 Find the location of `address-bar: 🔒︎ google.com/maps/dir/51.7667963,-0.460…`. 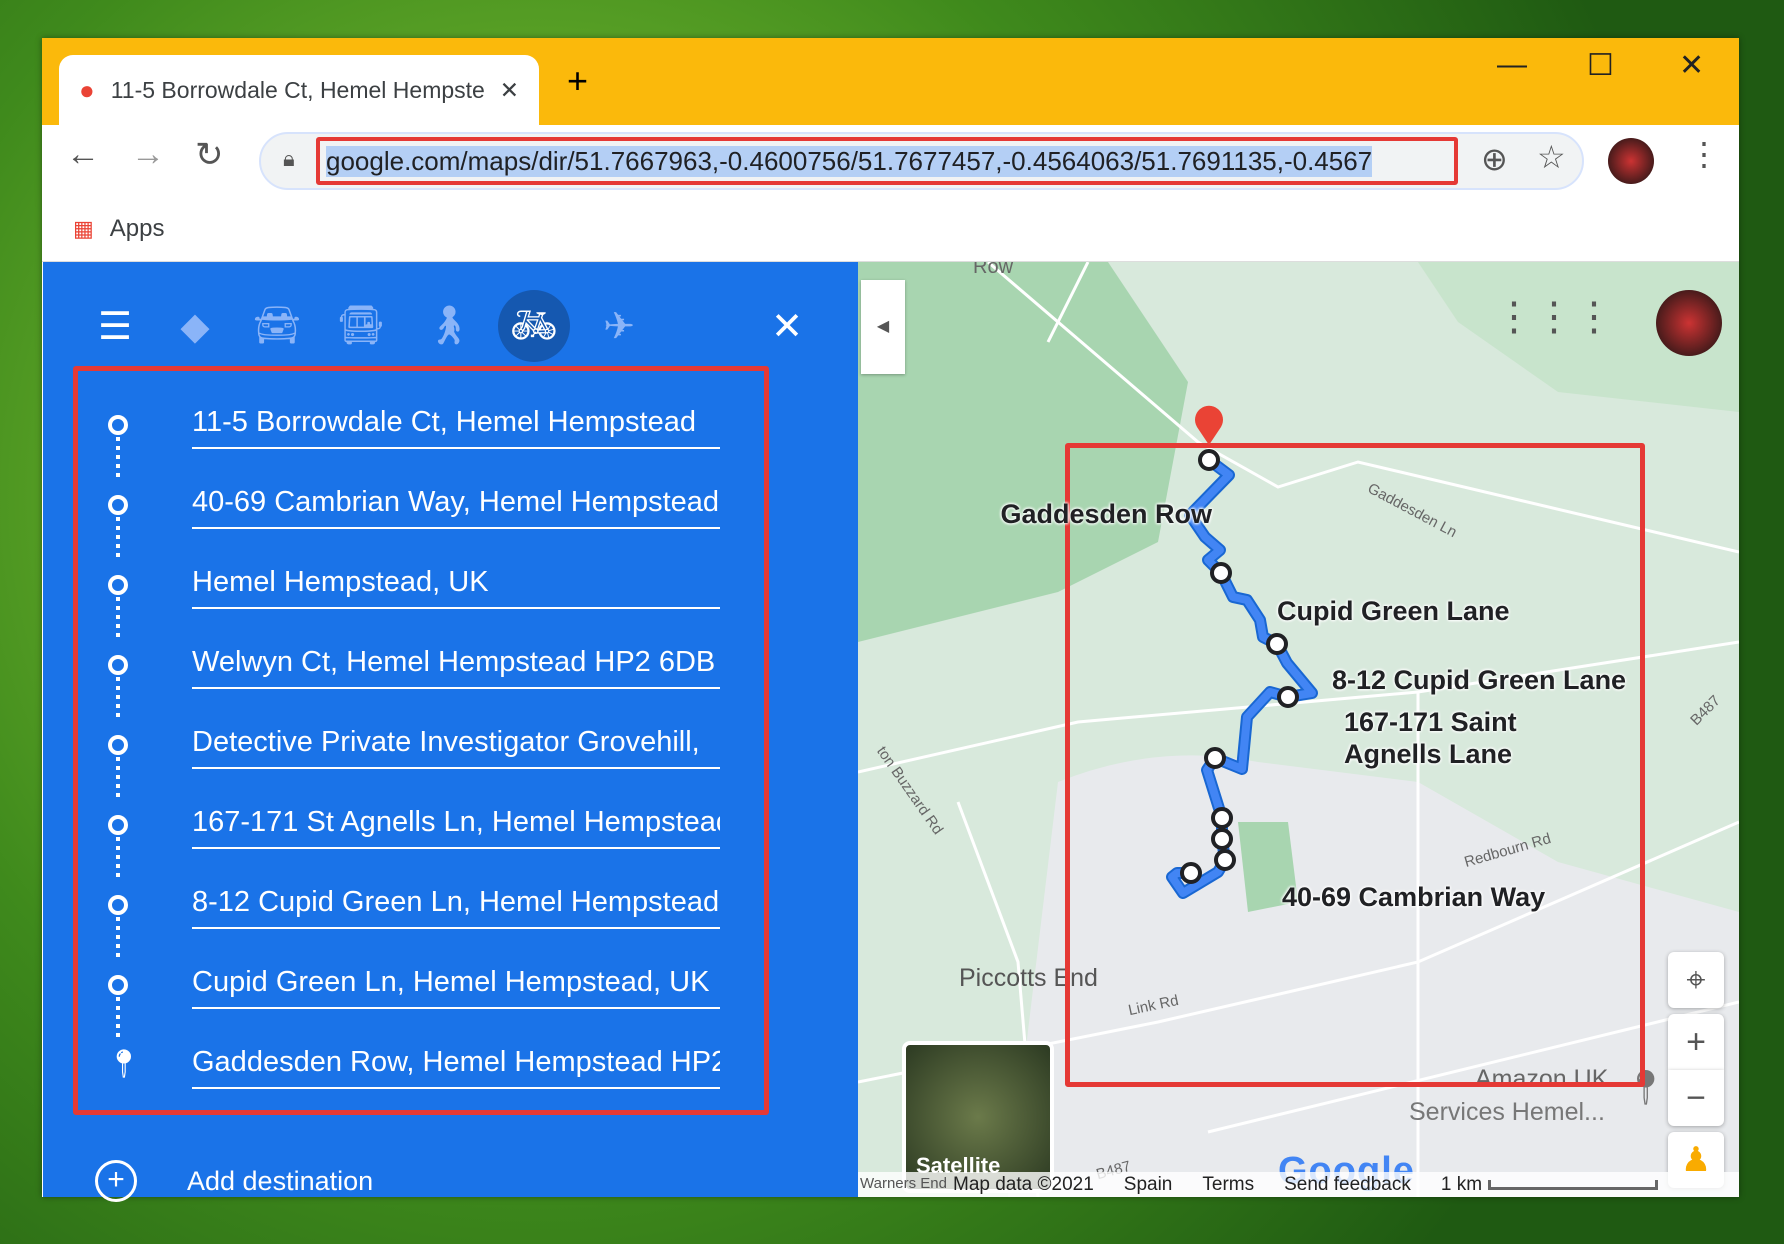

address-bar: 🔒︎ google.com/maps/dir/51.7667963,-0.460… is located at coordinates (921, 161).